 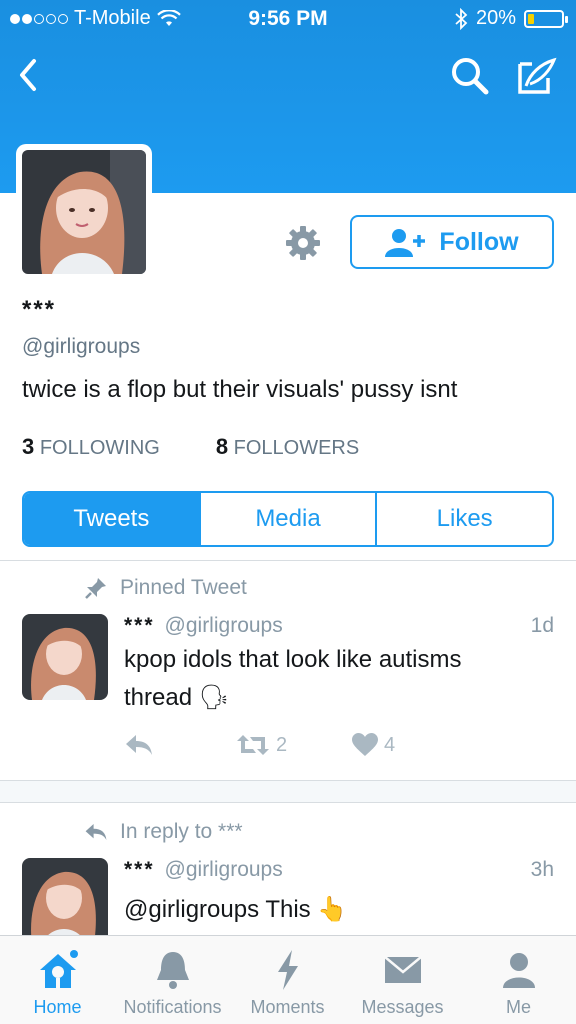 I want to click on profile-name: ***, so click(x=39, y=309).